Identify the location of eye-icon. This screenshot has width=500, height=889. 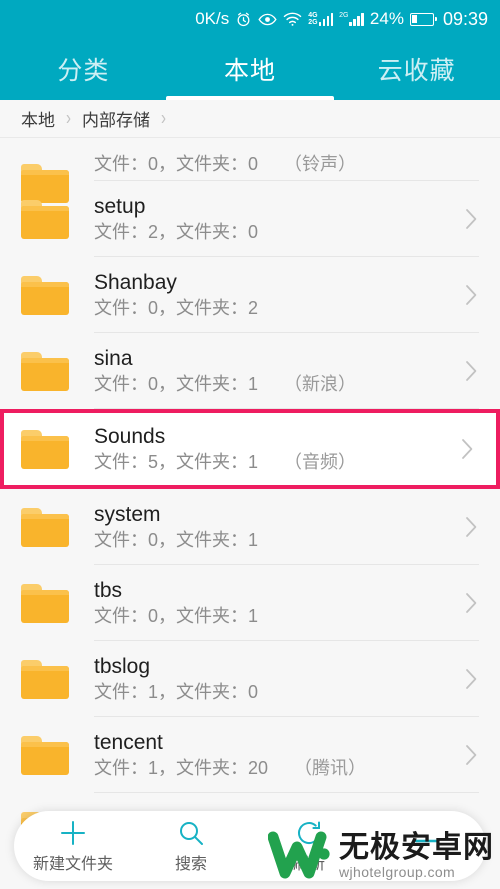
(267, 19).